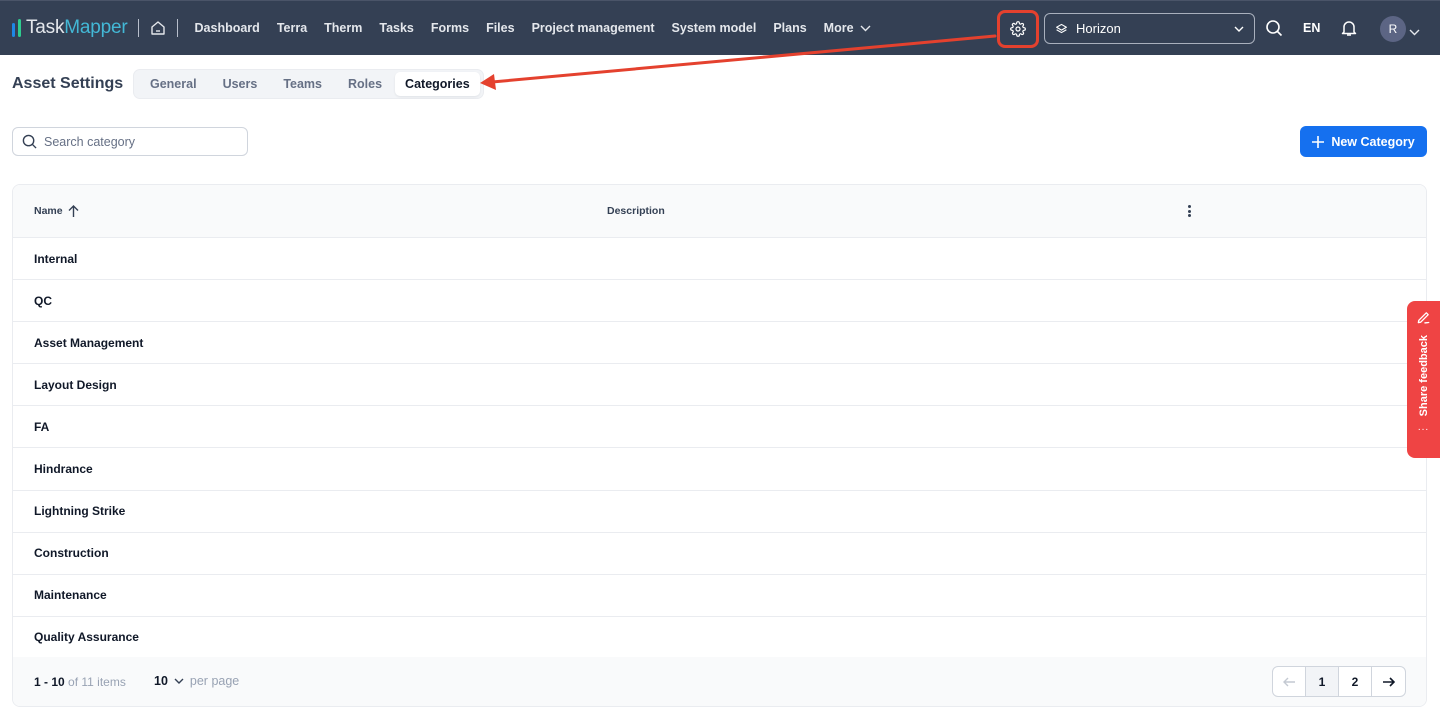 The height and width of the screenshot is (727, 1440). What do you see at coordinates (719, 343) in the screenshot?
I see `table-row: Asset Management` at bounding box center [719, 343].